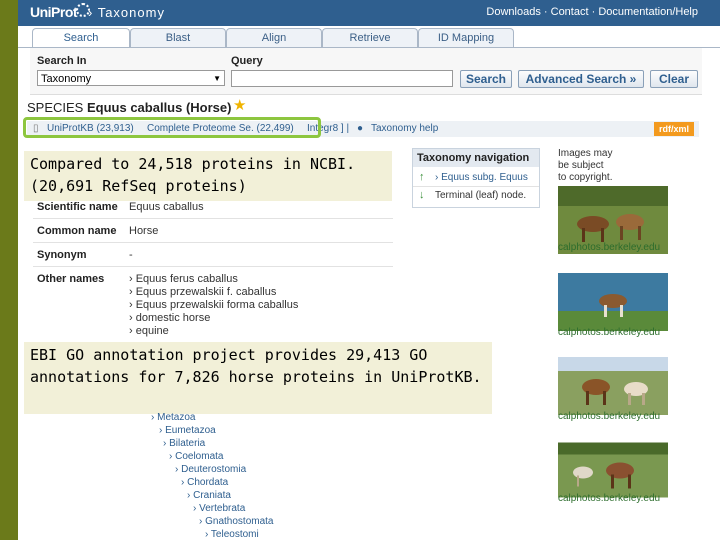 The height and width of the screenshot is (540, 720). What do you see at coordinates (71, 279) in the screenshot?
I see `other-names-label: Other names` at bounding box center [71, 279].